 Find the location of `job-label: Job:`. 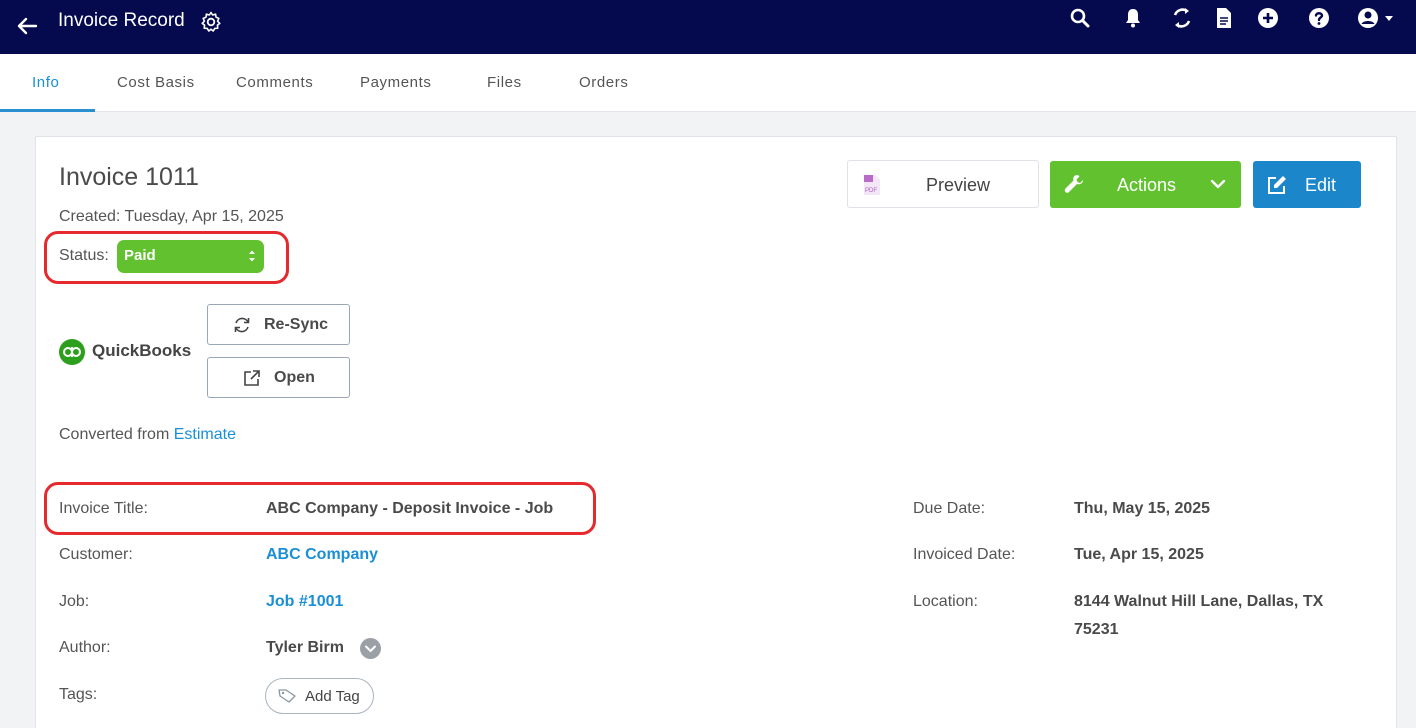

job-label: Job: is located at coordinates (74, 601).